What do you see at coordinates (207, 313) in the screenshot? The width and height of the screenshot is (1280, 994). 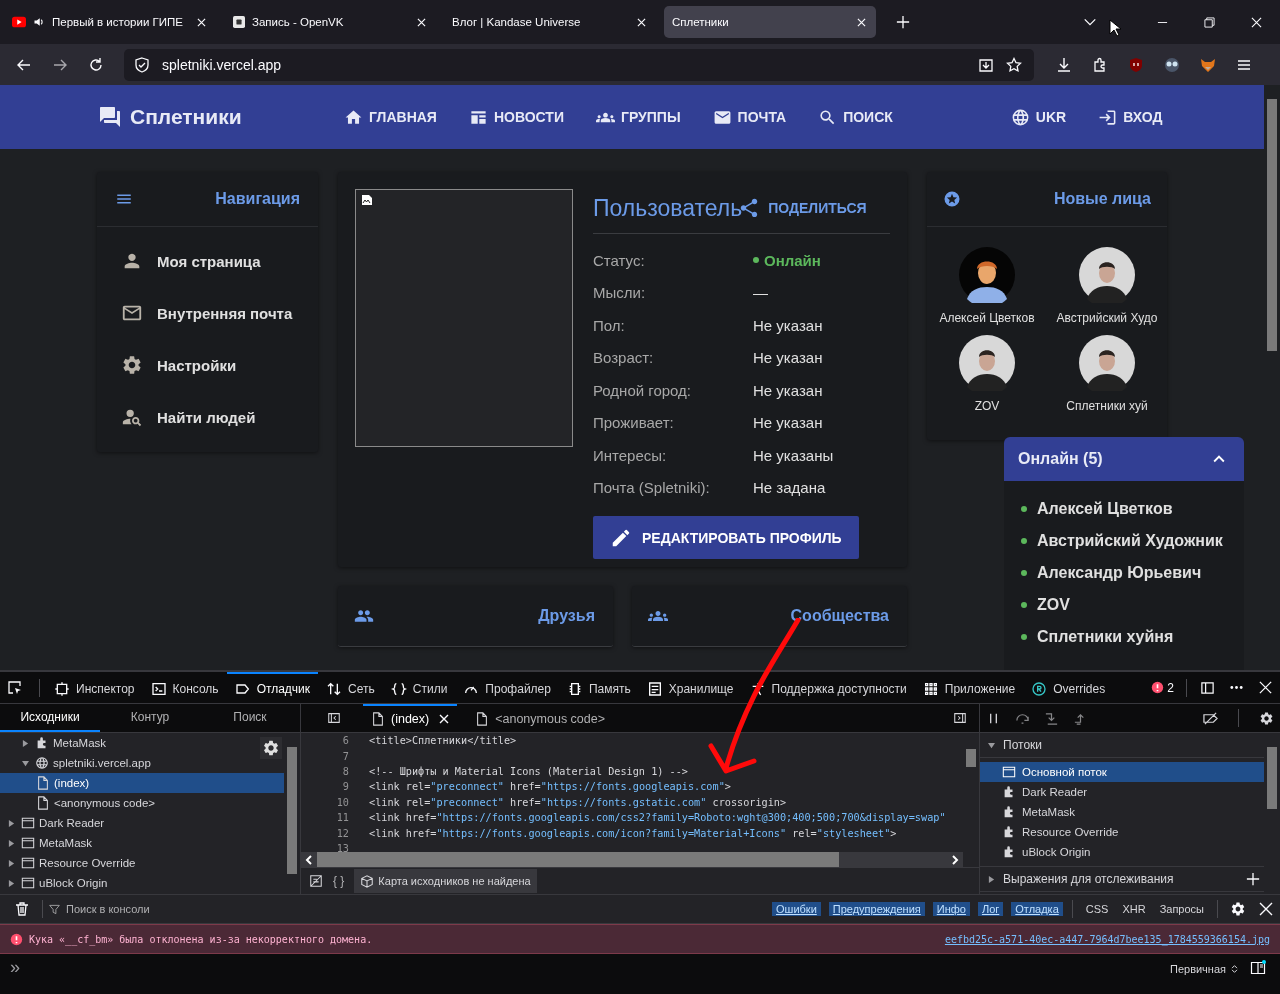 I see `sidebar-item: Внутренняя почта` at bounding box center [207, 313].